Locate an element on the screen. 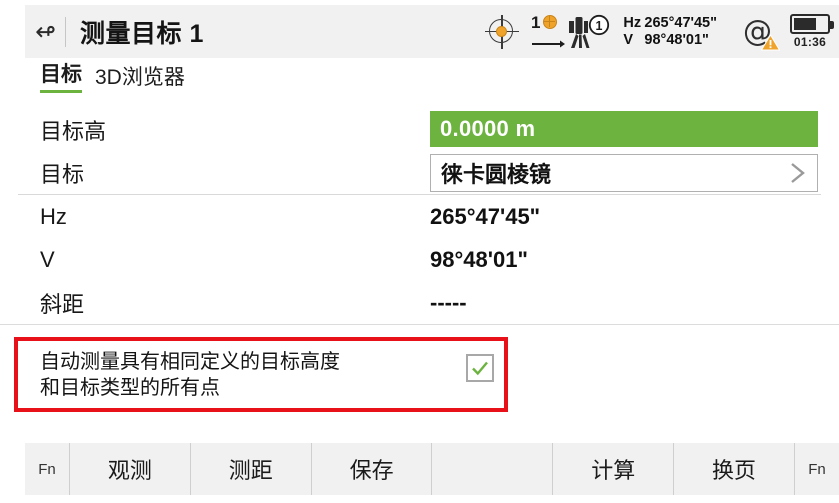 The image size is (839, 503). chevron-right-icon is located at coordinates (798, 173).